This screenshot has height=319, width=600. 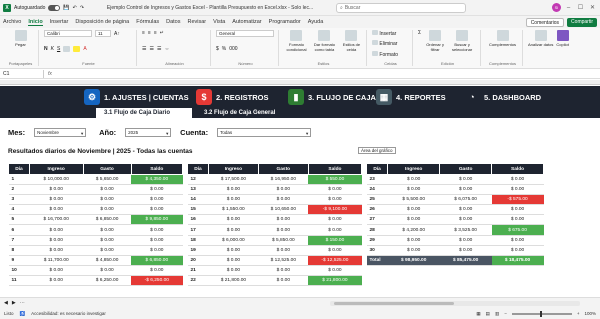 What do you see at coordinates (413, 200) in the screenshot?
I see `income-cell: $ 5,500.00` at bounding box center [413, 200].